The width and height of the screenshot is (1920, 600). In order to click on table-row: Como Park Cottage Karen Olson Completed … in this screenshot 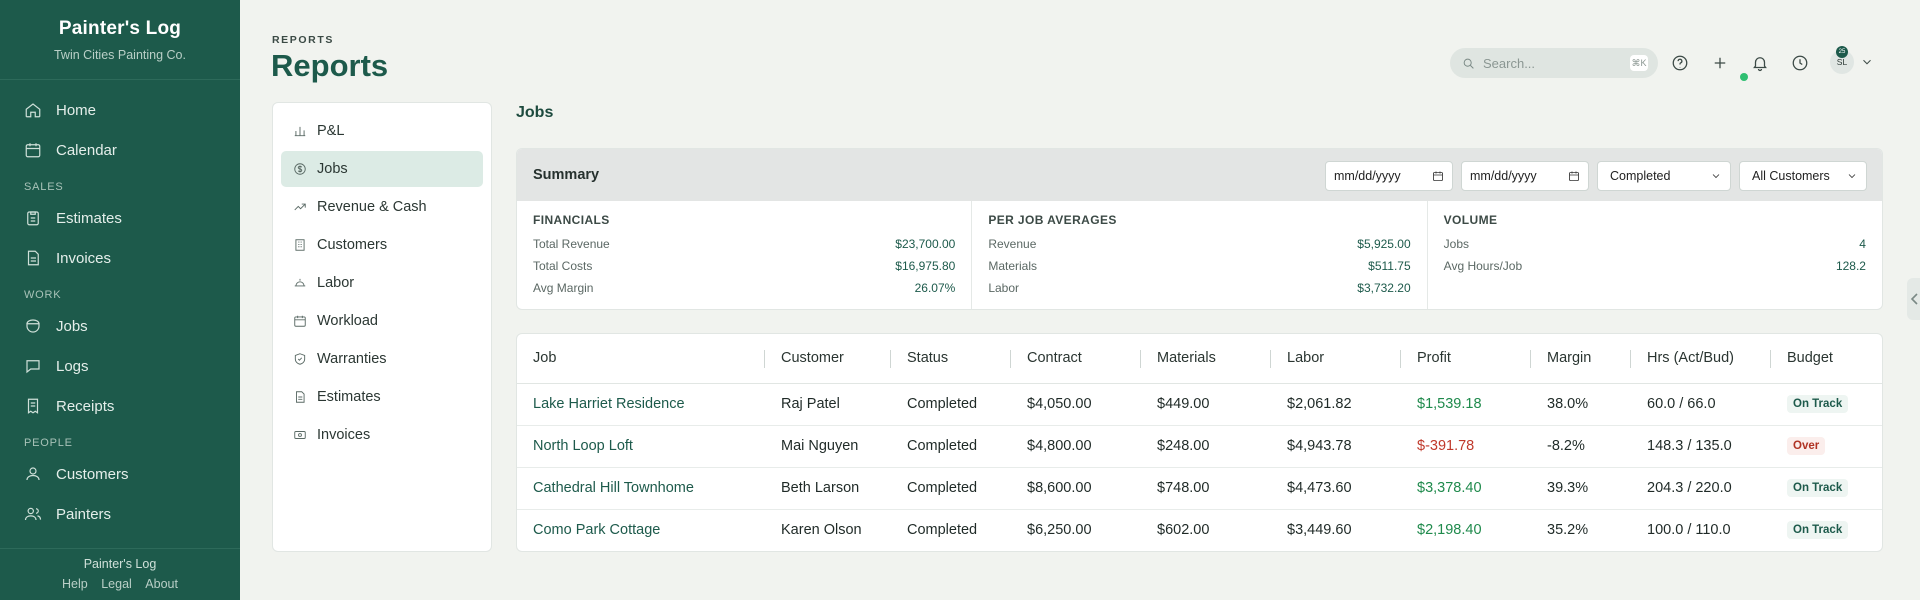, I will do `click(1199, 530)`.